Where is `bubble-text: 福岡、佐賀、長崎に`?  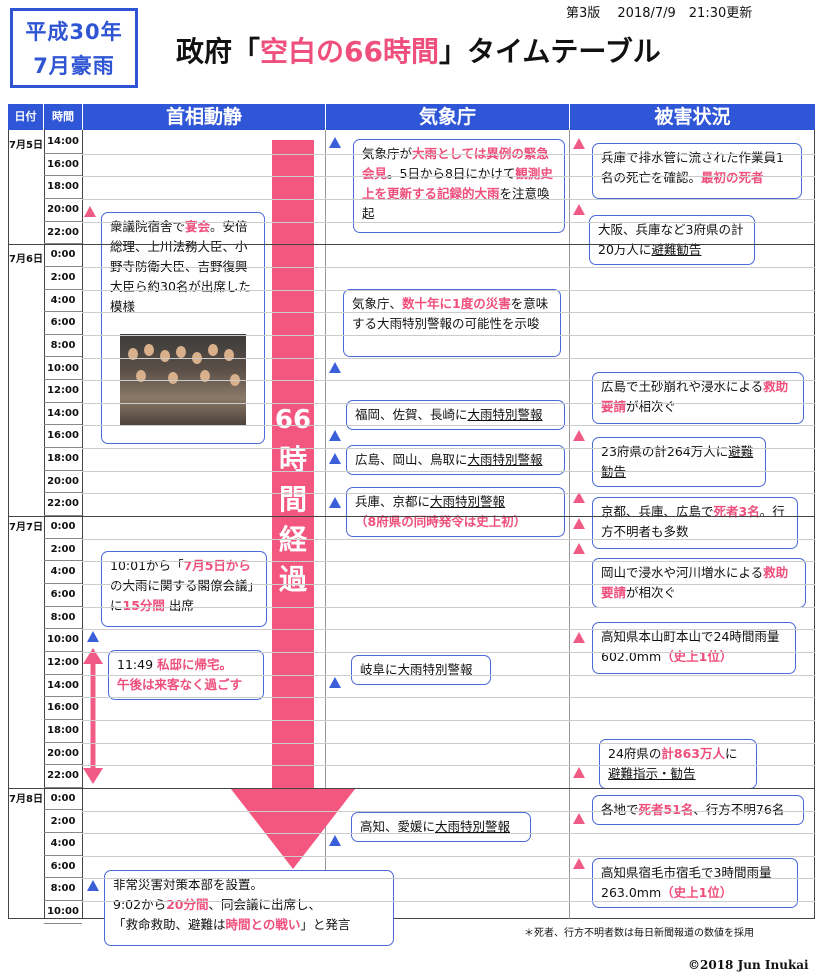 bubble-text: 福岡、佐賀、長崎に is located at coordinates (411, 414).